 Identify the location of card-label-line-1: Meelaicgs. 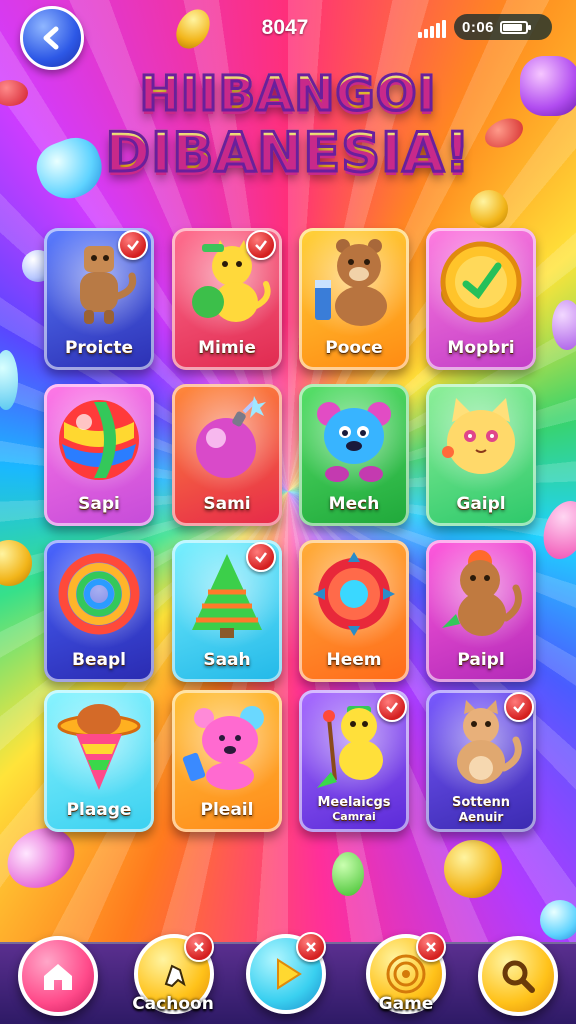
(354, 802).